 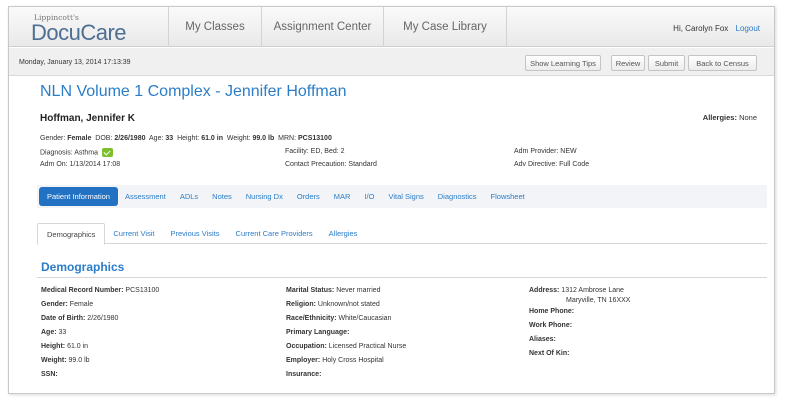 I want to click on logout-link: Logout, so click(x=748, y=28).